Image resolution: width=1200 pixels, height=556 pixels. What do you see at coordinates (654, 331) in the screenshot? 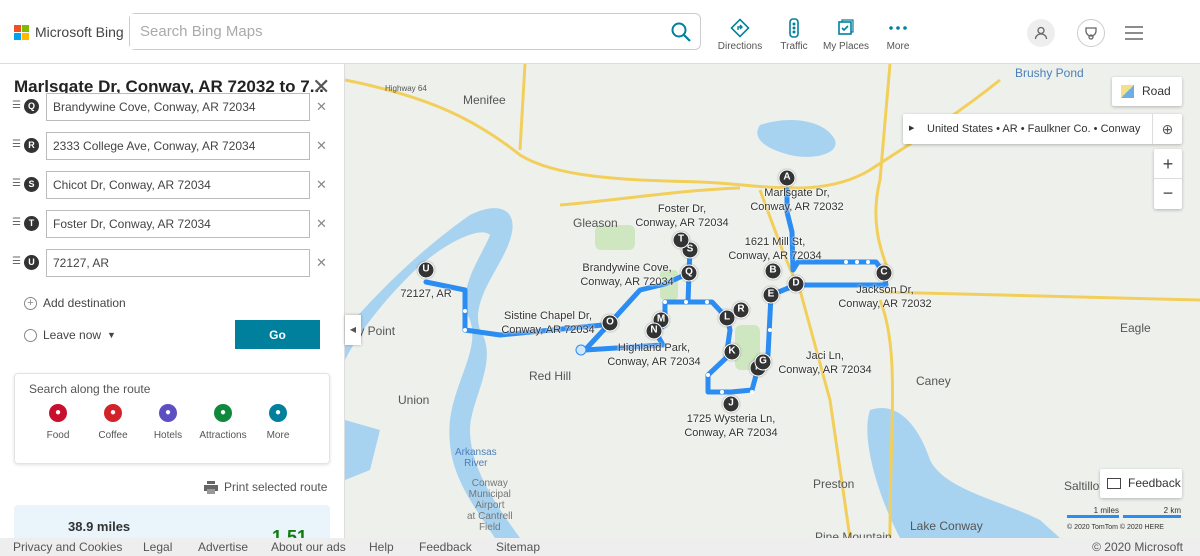
I see `waypoint-marker-n: N` at bounding box center [654, 331].